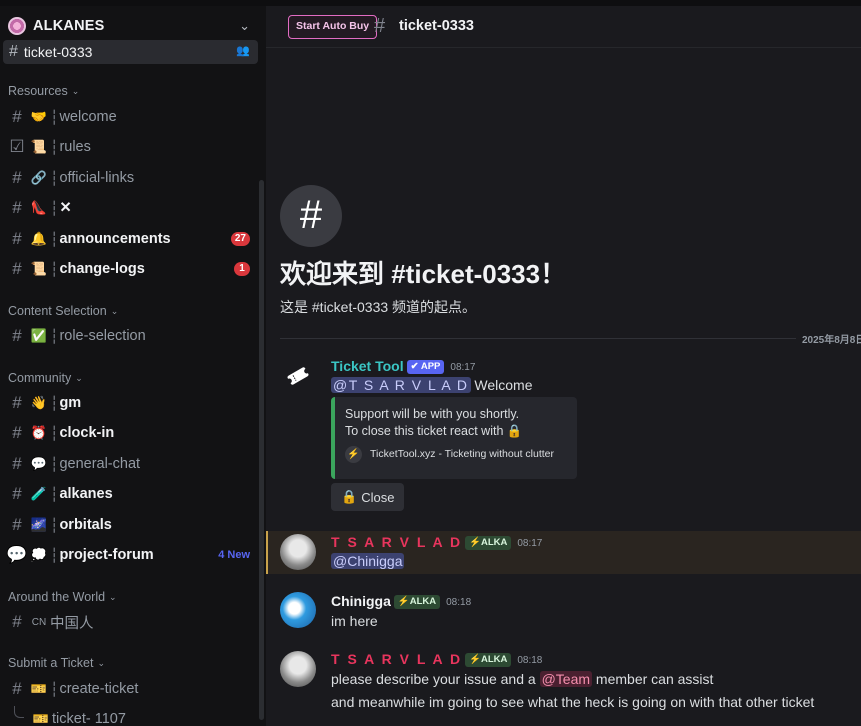 This screenshot has height=726, width=861. Describe the element at coordinates (17, 554) in the screenshot. I see `forum-icon: 💬` at that location.